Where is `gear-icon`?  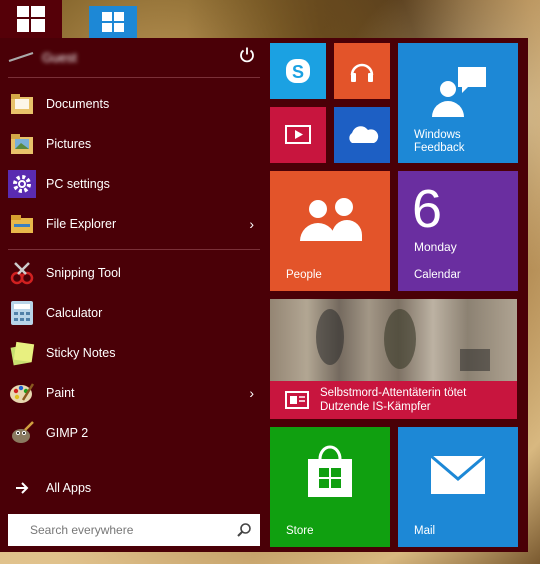
gear-icon is located at coordinates (22, 184).